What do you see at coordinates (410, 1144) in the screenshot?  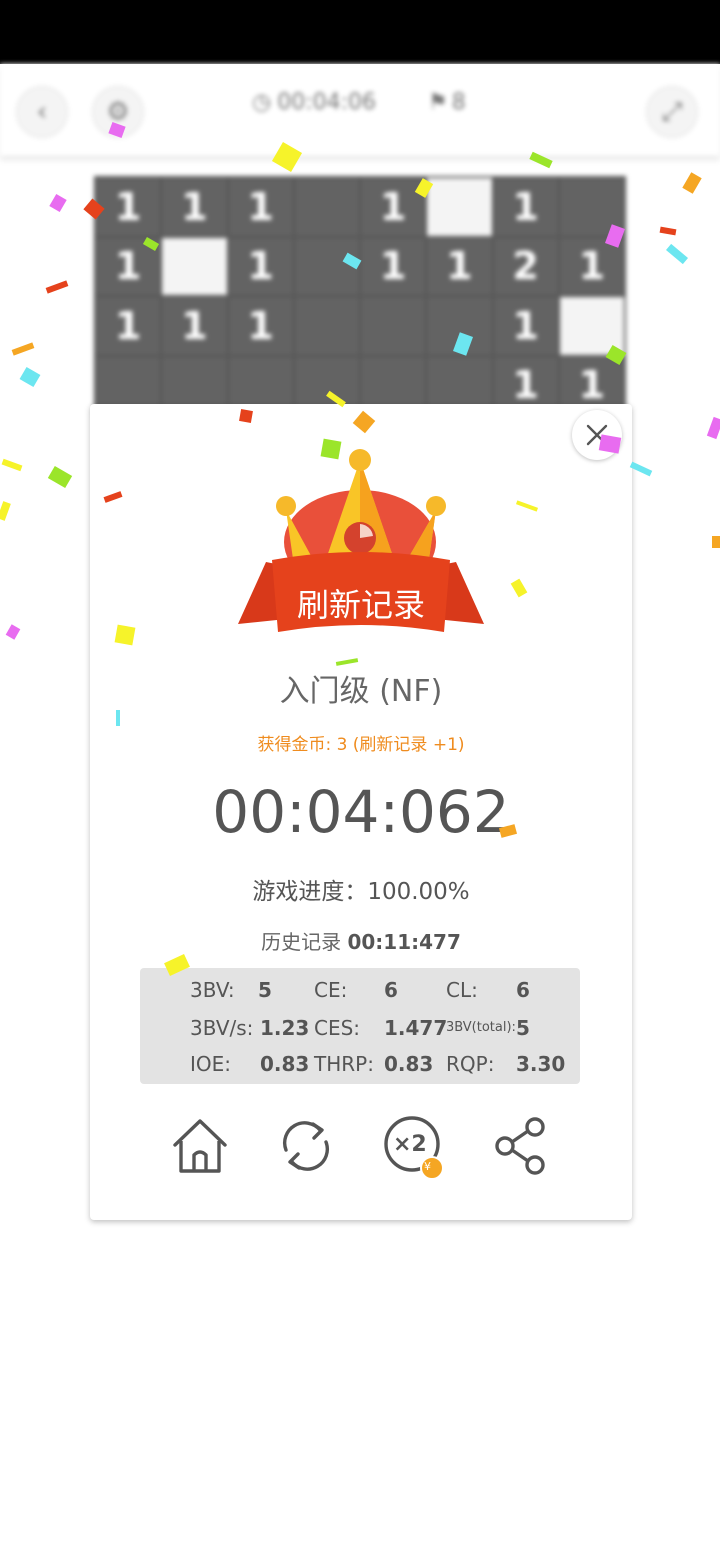 I see `double-badge-text: ×2` at bounding box center [410, 1144].